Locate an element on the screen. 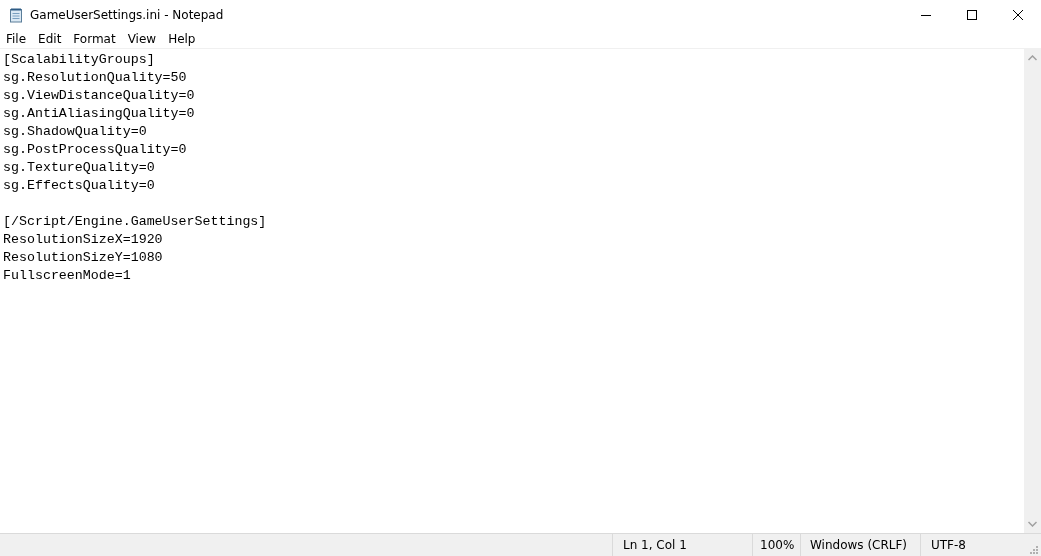  text-line: sg.EffectsQuality=0 is located at coordinates (79, 186).